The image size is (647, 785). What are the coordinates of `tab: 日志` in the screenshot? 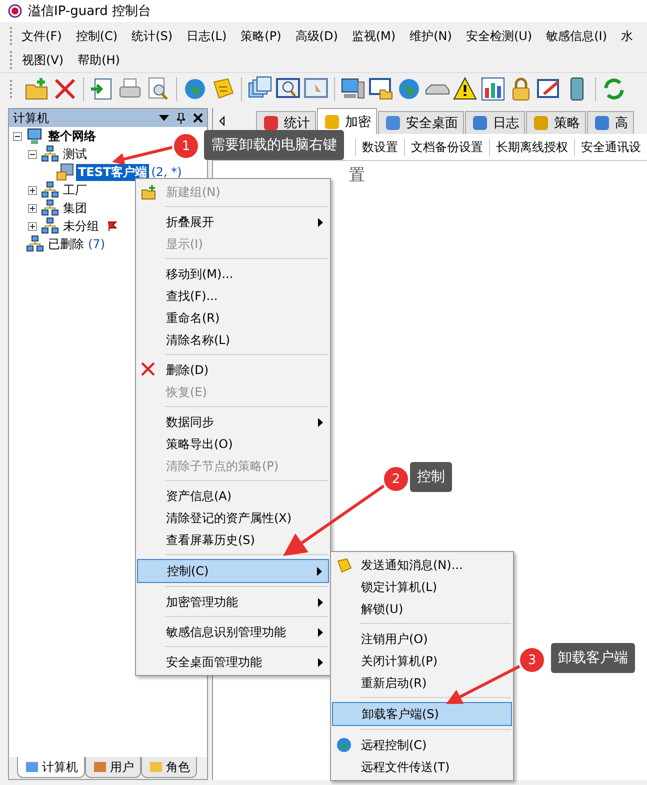 It's located at (495, 122).